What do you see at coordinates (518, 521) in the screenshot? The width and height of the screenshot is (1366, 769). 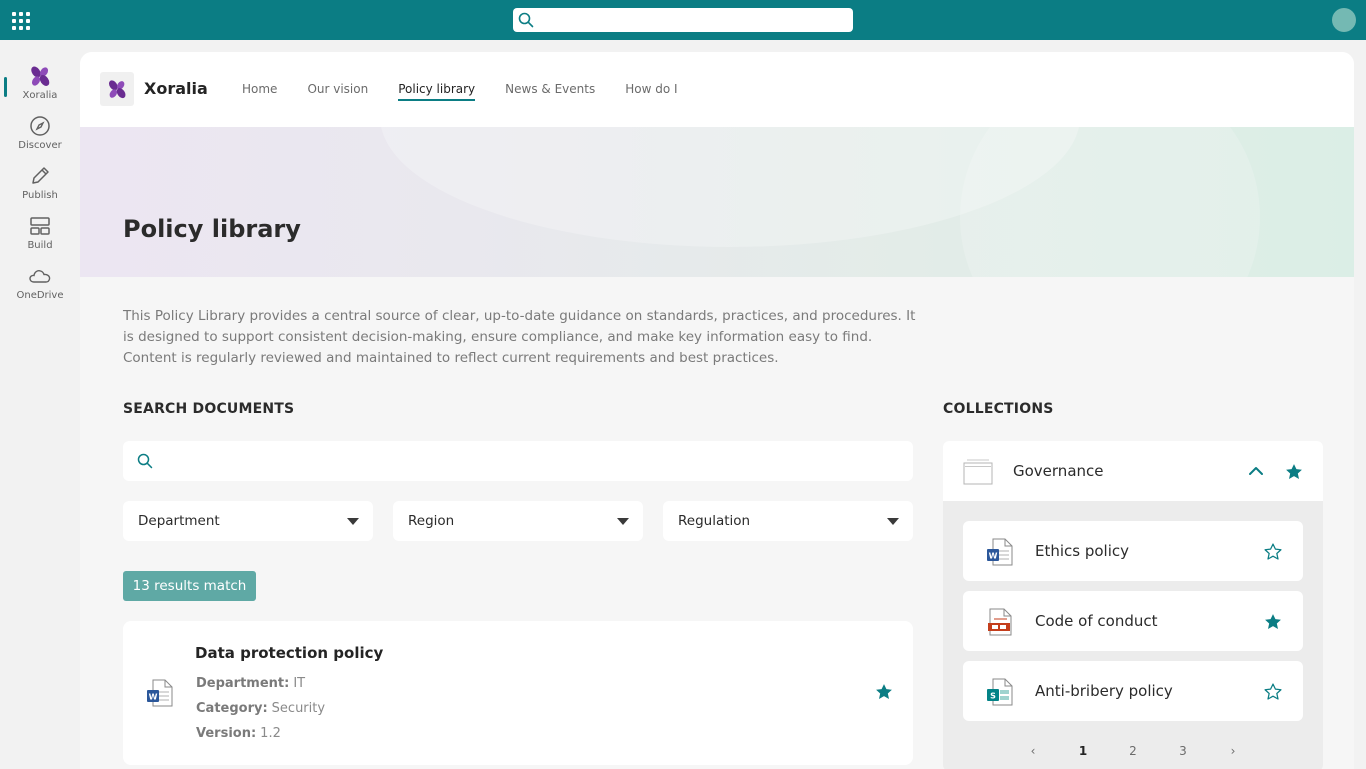 I see `filter-region-dropdown: Region` at bounding box center [518, 521].